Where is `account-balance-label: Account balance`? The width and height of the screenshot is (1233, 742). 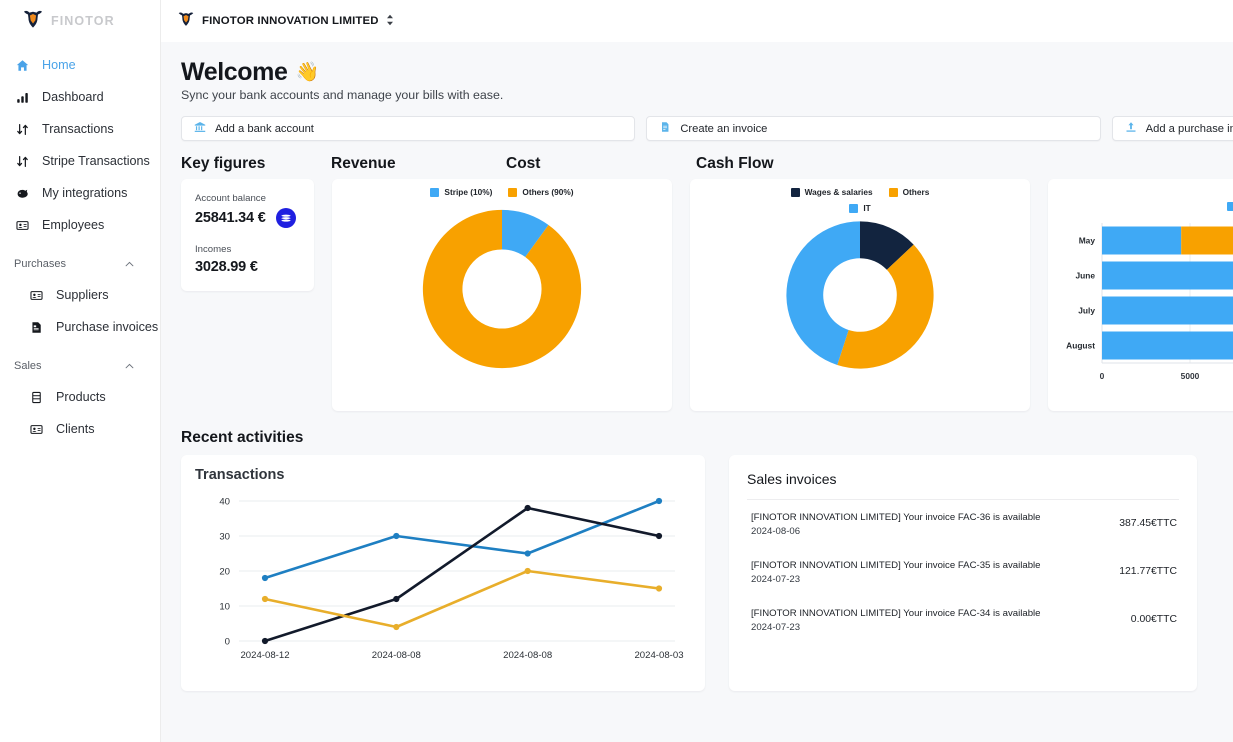
account-balance-label: Account balance is located at coordinates (230, 198).